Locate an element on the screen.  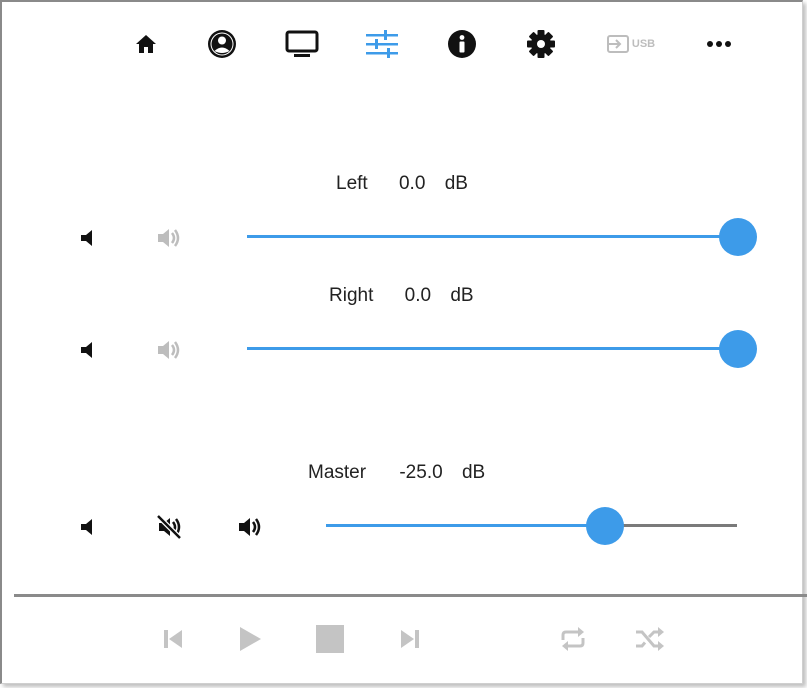
left-channel-label: Left 0.0 dB is located at coordinates (402, 184).